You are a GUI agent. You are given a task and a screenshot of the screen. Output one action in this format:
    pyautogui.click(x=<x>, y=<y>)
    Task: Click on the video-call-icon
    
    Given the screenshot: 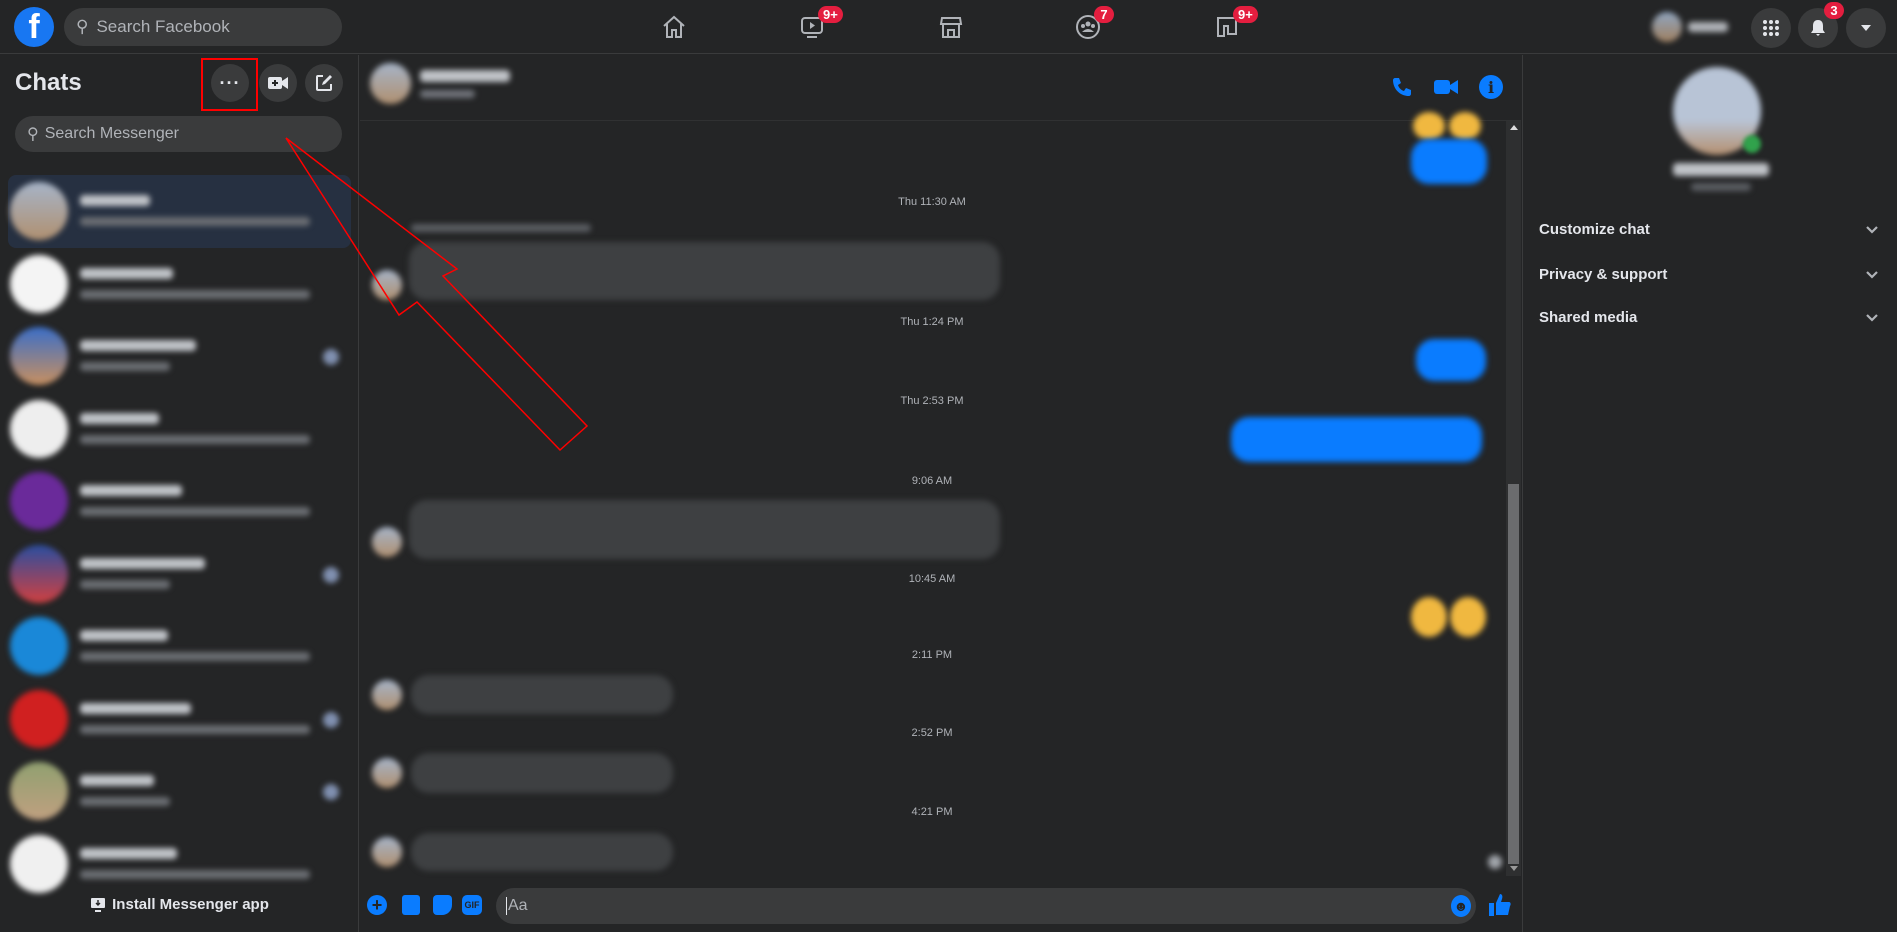 What is the action you would take?
    pyautogui.click(x=1446, y=87)
    